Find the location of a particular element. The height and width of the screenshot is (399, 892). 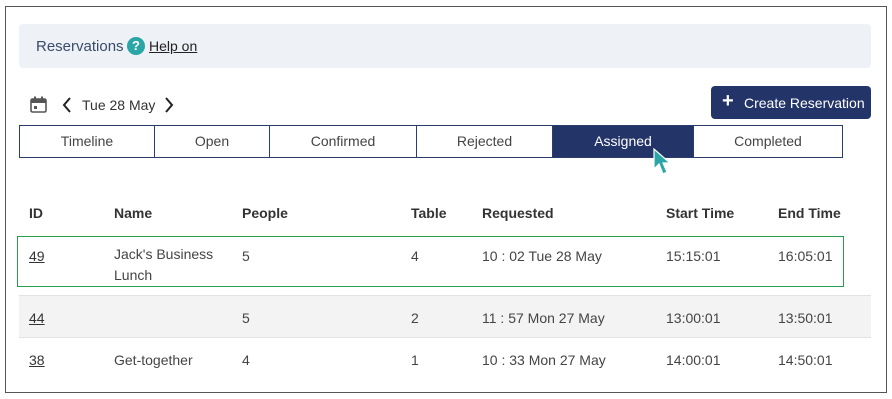

current-date: Tue 28 May is located at coordinates (119, 105).